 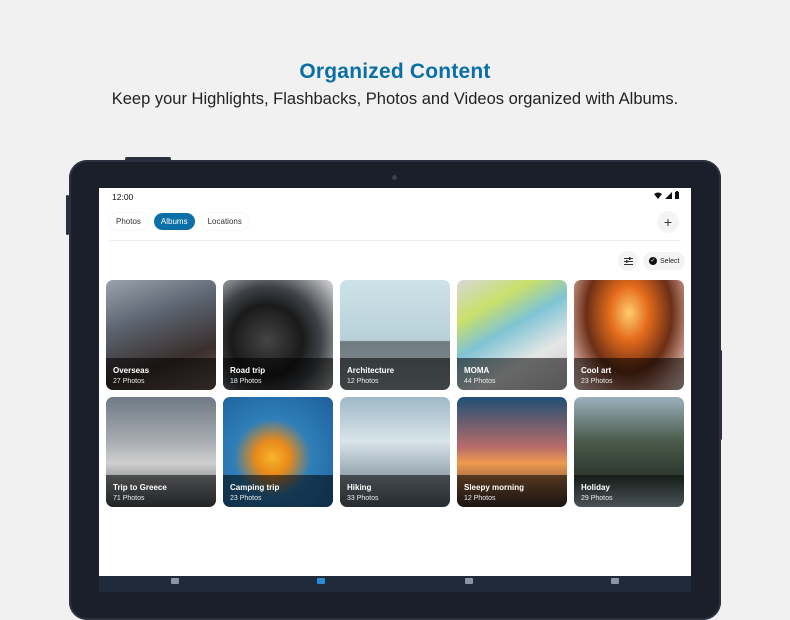 What do you see at coordinates (161, 452) in the screenshot?
I see `album-card: Trip to Greece 71 Photos` at bounding box center [161, 452].